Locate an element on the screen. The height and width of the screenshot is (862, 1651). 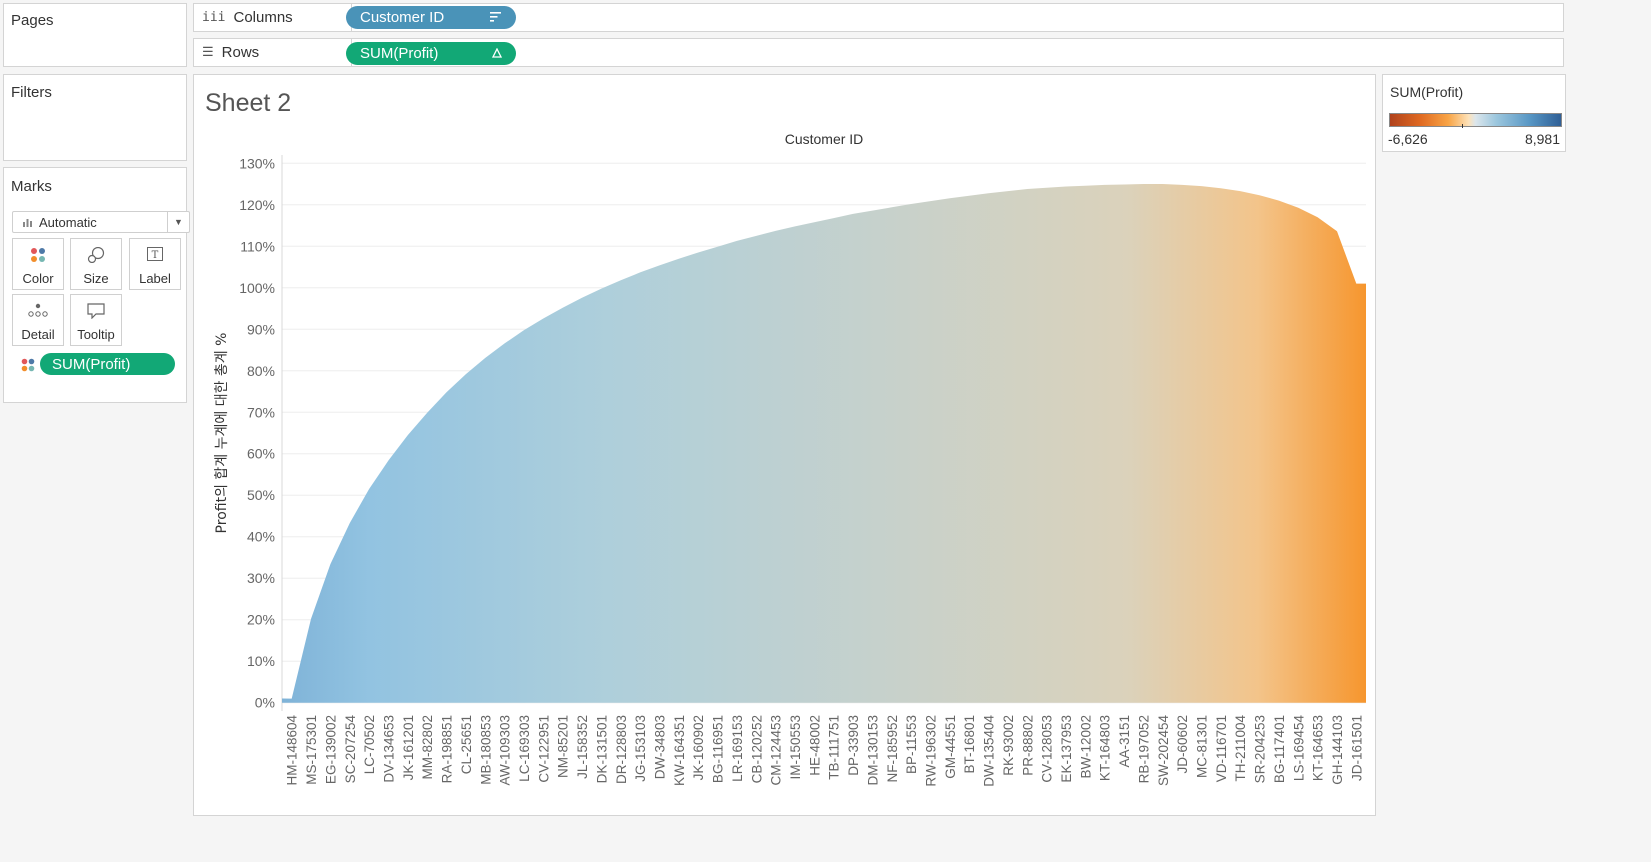
x-tick-label: DW-135404 is located at coordinates (989, 751).